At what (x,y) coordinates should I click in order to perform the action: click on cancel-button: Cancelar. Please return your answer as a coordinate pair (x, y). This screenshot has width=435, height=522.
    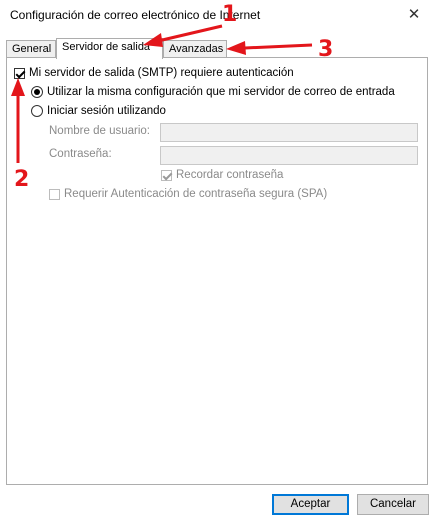
    Looking at the image, I should click on (393, 504).